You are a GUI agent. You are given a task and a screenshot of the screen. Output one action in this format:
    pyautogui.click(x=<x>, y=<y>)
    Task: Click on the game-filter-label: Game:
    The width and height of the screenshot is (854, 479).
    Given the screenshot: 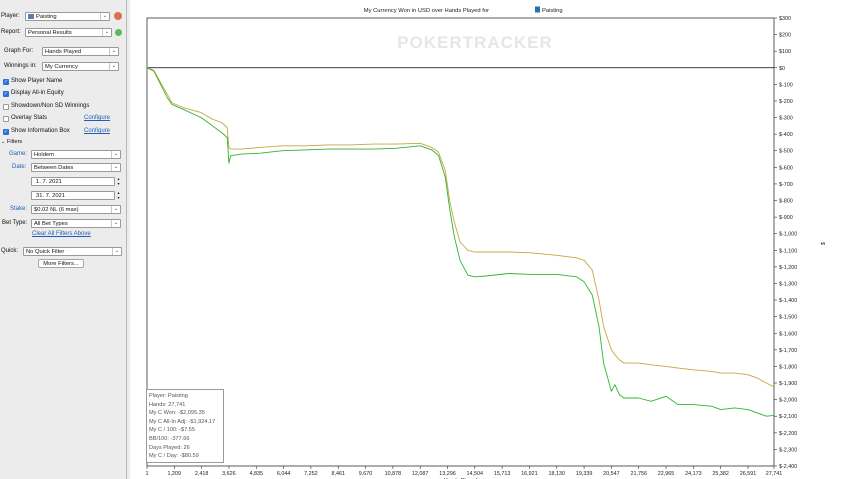 What is the action you would take?
    pyautogui.click(x=18, y=154)
    